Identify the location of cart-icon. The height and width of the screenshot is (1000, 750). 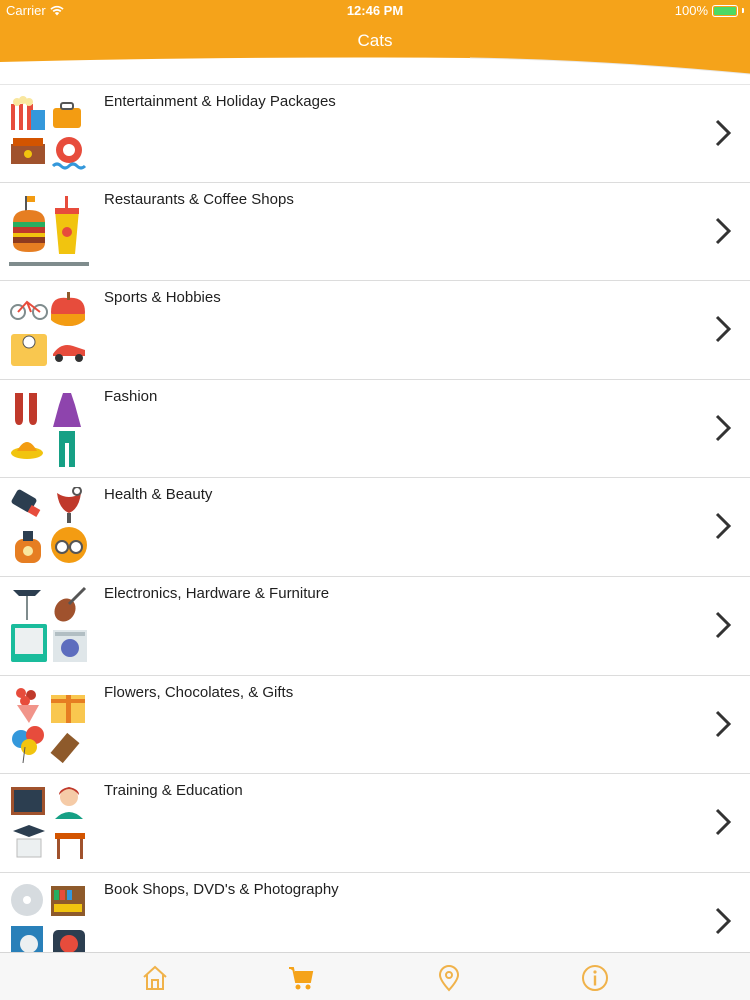
(301, 978).